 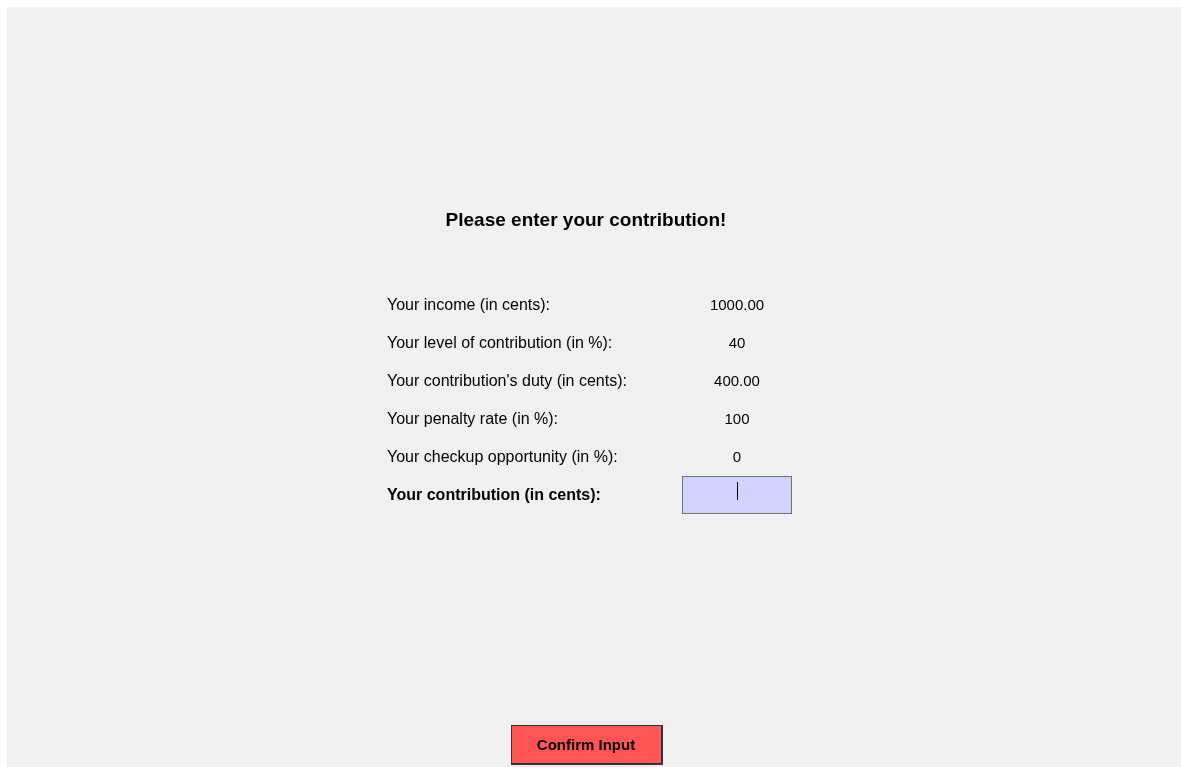 I want to click on field-label: Your penalty rate (in %):, so click(x=473, y=419).